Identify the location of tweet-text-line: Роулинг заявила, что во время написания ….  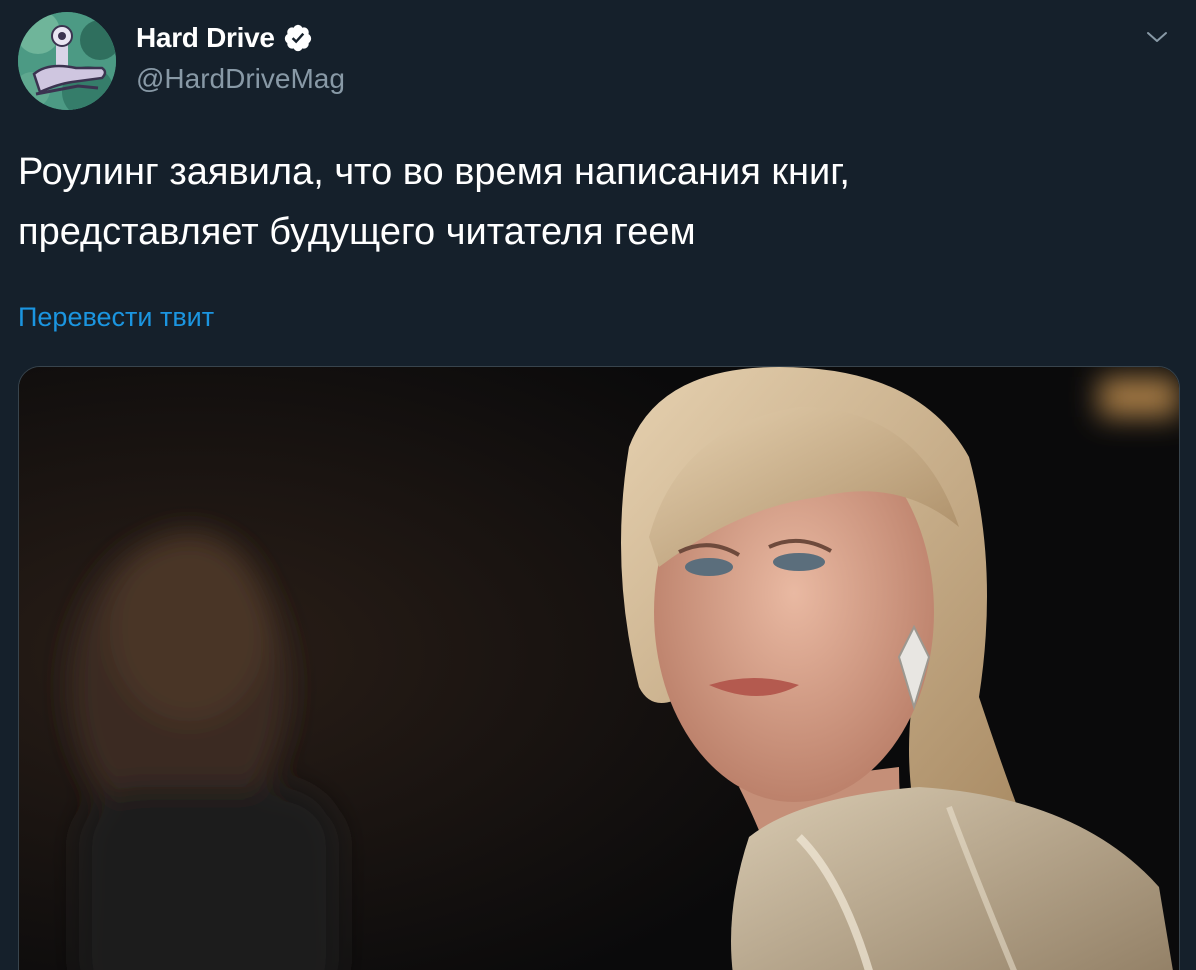
(434, 172).